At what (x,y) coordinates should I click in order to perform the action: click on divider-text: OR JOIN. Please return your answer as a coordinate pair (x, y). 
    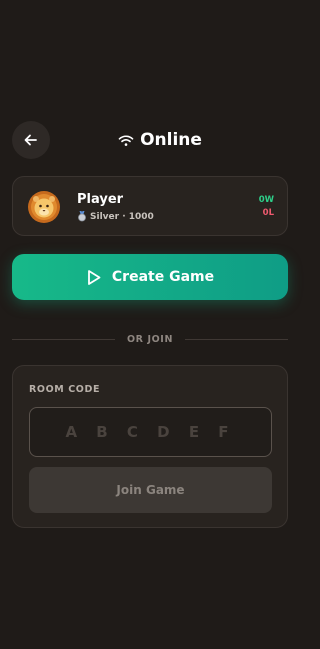
    Looking at the image, I should click on (150, 339).